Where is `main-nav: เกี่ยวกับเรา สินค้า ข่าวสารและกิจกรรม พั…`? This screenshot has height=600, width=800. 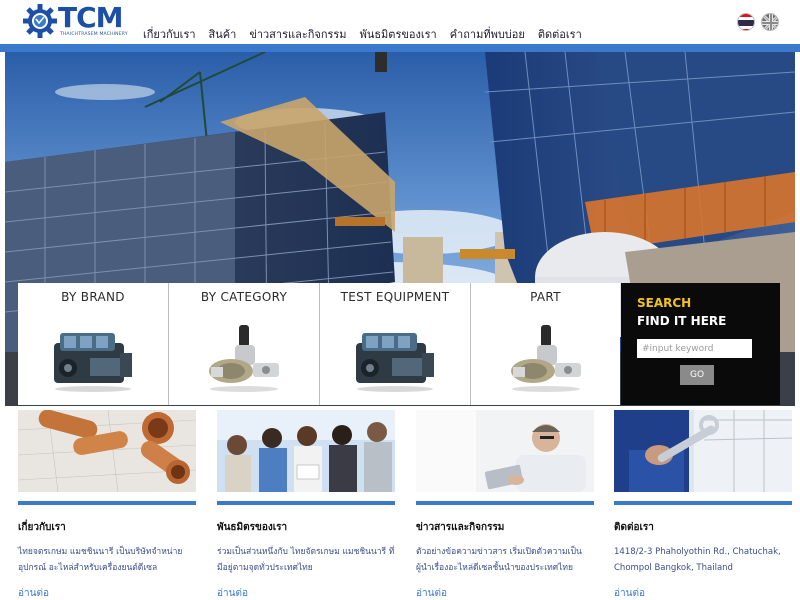 main-nav: เกี่ยวกับเรา สินค้า ข่าวสารและกิจกรรม พั… is located at coordinates (369, 34).